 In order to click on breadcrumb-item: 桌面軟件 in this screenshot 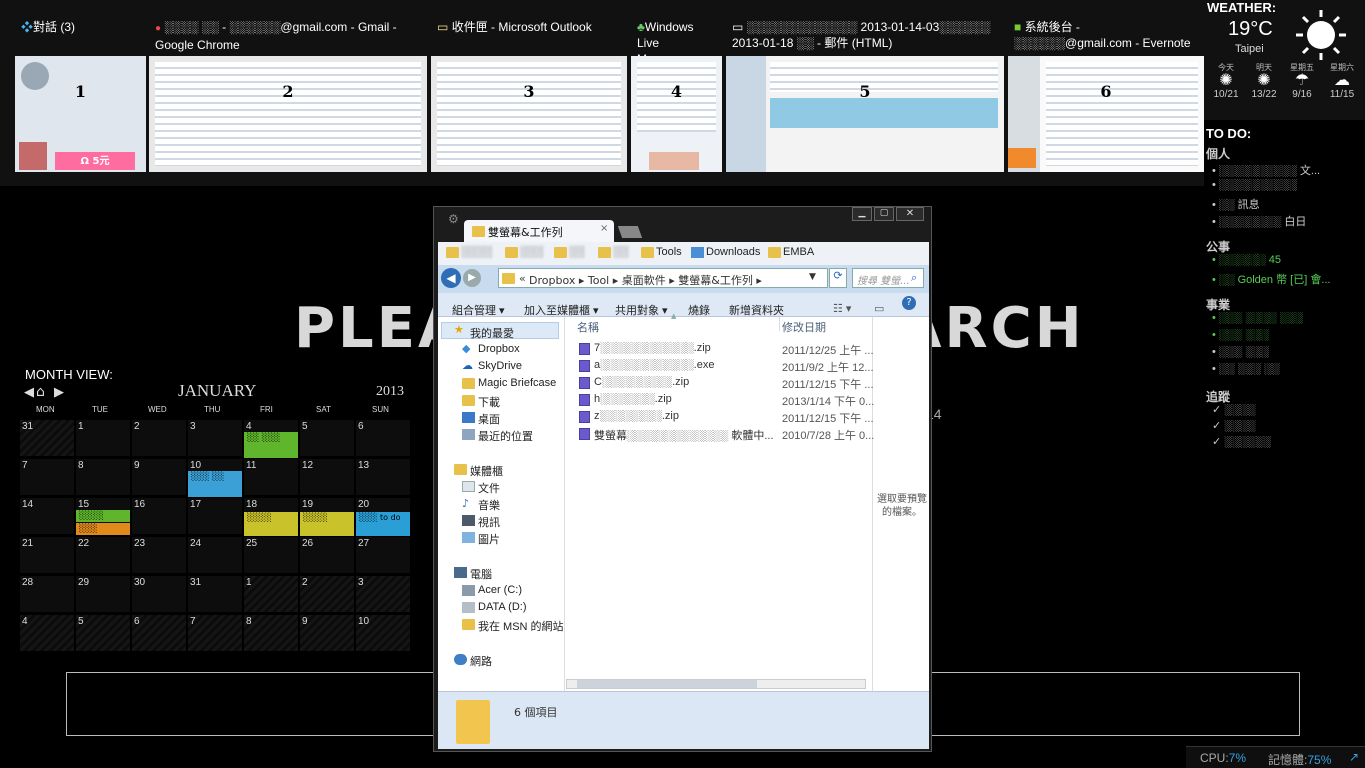, I will do `click(644, 280)`.